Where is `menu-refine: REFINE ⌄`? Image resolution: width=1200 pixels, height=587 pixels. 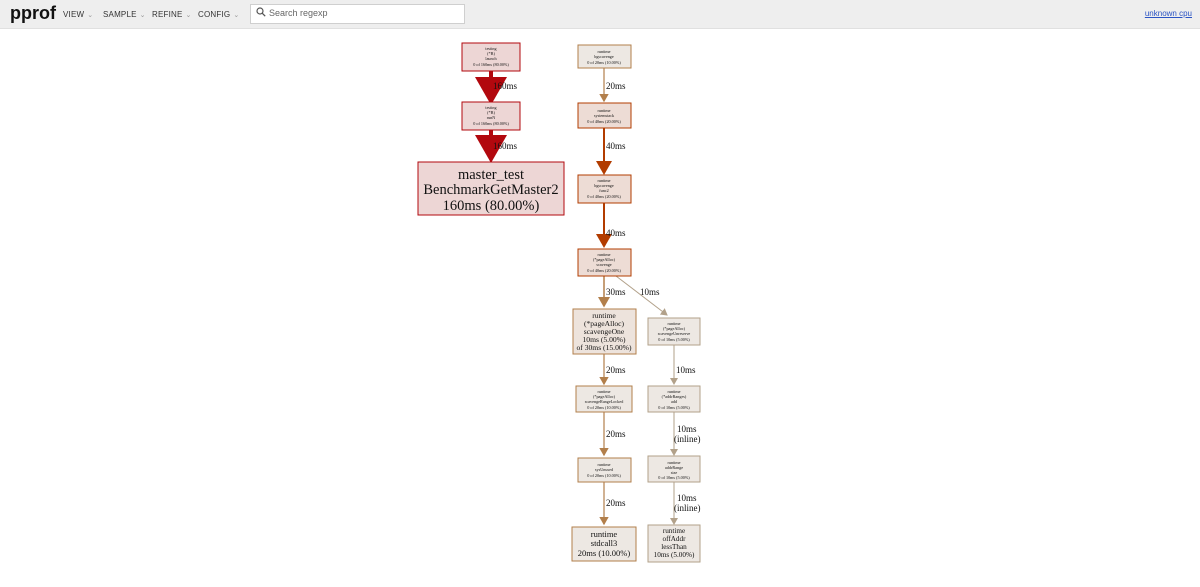 menu-refine: REFINE ⌄ is located at coordinates (172, 14).